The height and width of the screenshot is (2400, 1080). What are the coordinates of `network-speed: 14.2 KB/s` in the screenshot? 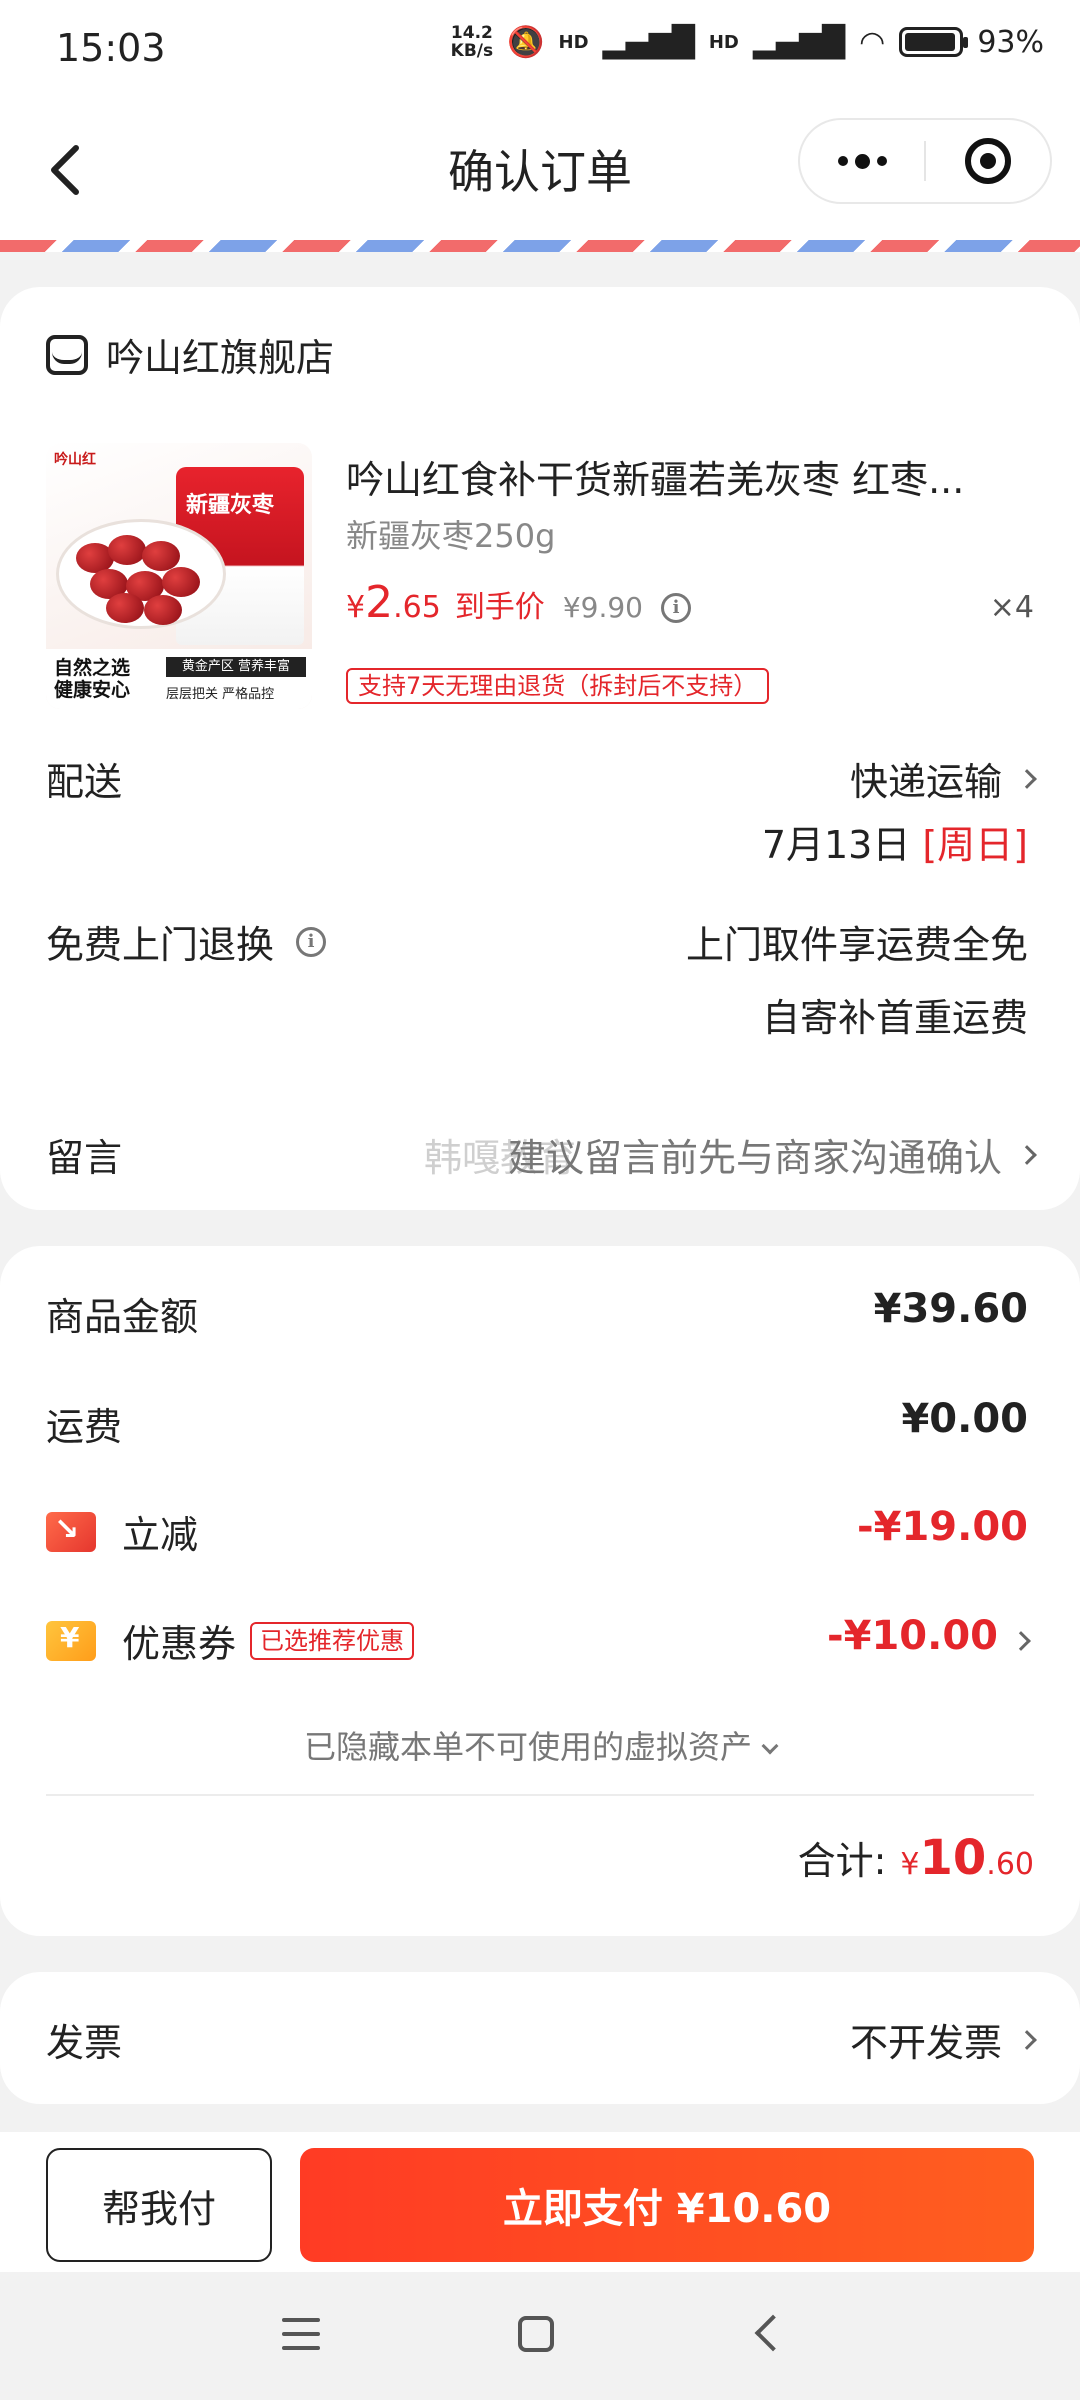 It's located at (472, 42).